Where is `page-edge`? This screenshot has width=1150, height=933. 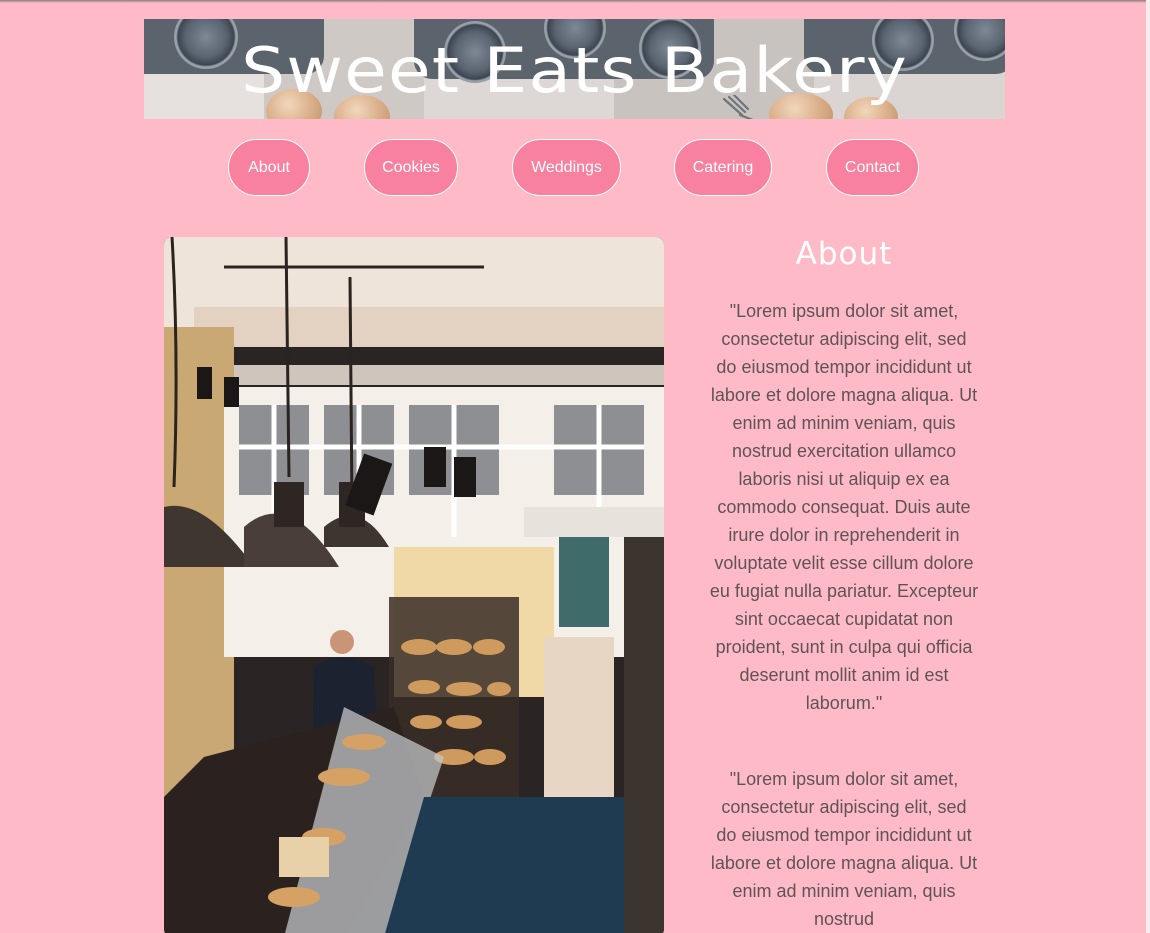 page-edge is located at coordinates (1148, 466).